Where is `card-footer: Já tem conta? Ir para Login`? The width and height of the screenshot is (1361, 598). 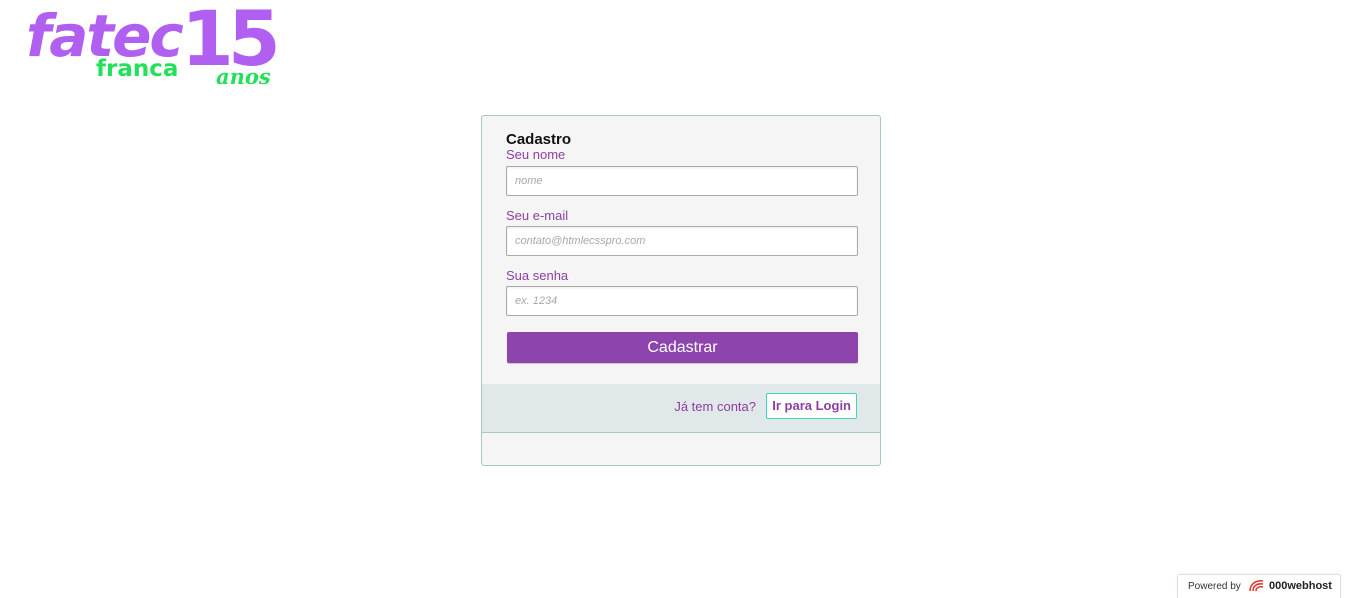 card-footer: Já tem conta? Ir para Login is located at coordinates (681, 408).